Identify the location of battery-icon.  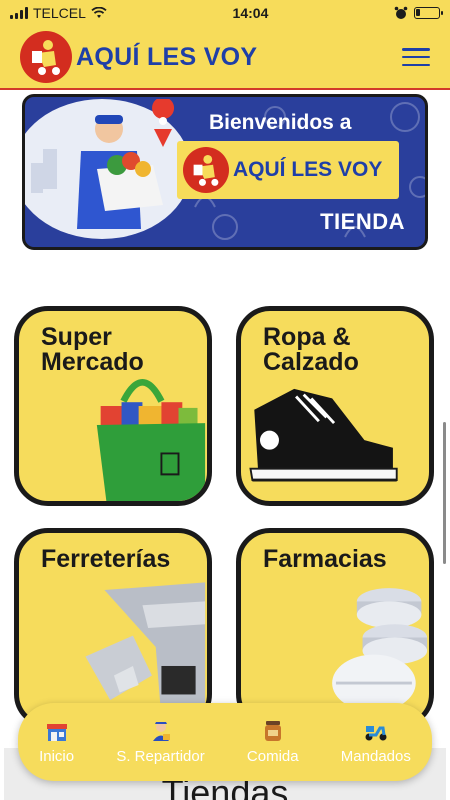
(428, 13).